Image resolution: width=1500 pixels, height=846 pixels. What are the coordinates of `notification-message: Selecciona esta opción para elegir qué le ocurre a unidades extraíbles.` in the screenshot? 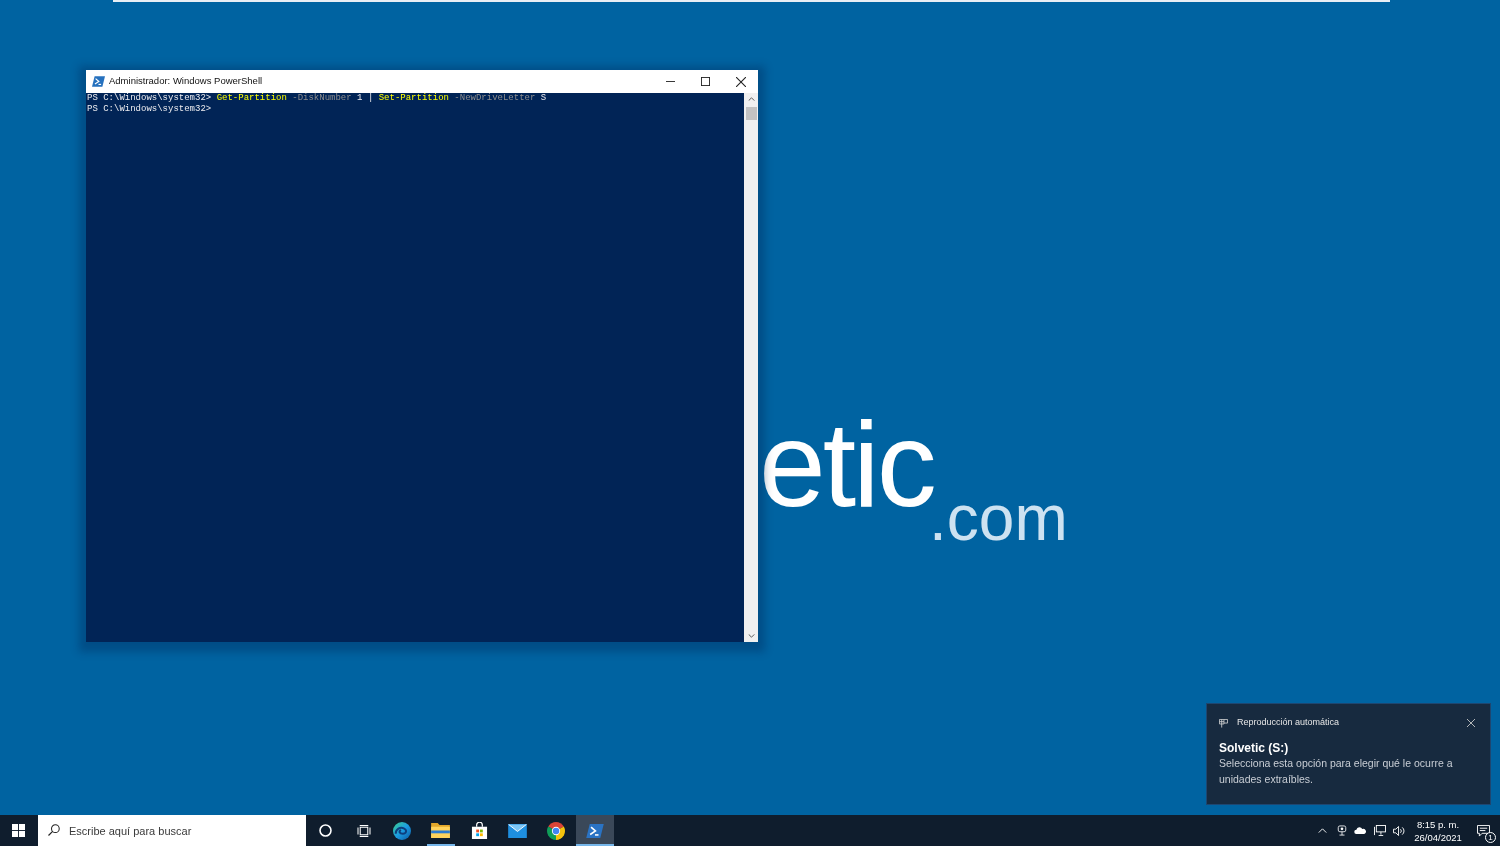 It's located at (1336, 771).